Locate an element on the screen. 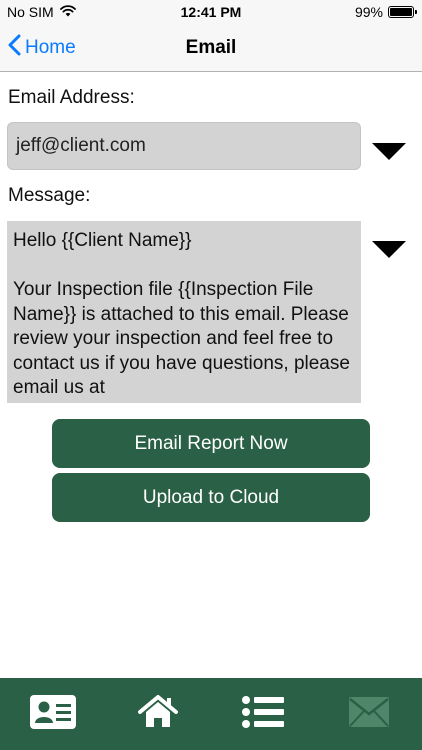  email-address-field: jeff@client.com is located at coordinates (184, 146).